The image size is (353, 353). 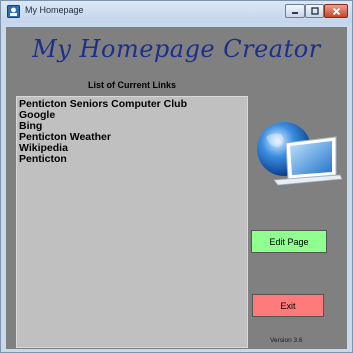 I want to click on close-button, so click(x=336, y=11).